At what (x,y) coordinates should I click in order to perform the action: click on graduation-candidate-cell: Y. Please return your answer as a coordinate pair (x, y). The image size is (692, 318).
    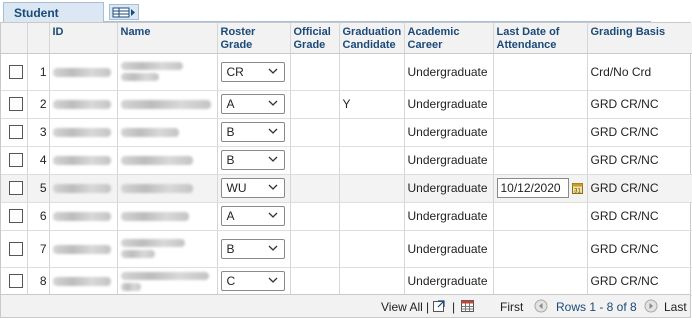
    Looking at the image, I should click on (372, 104).